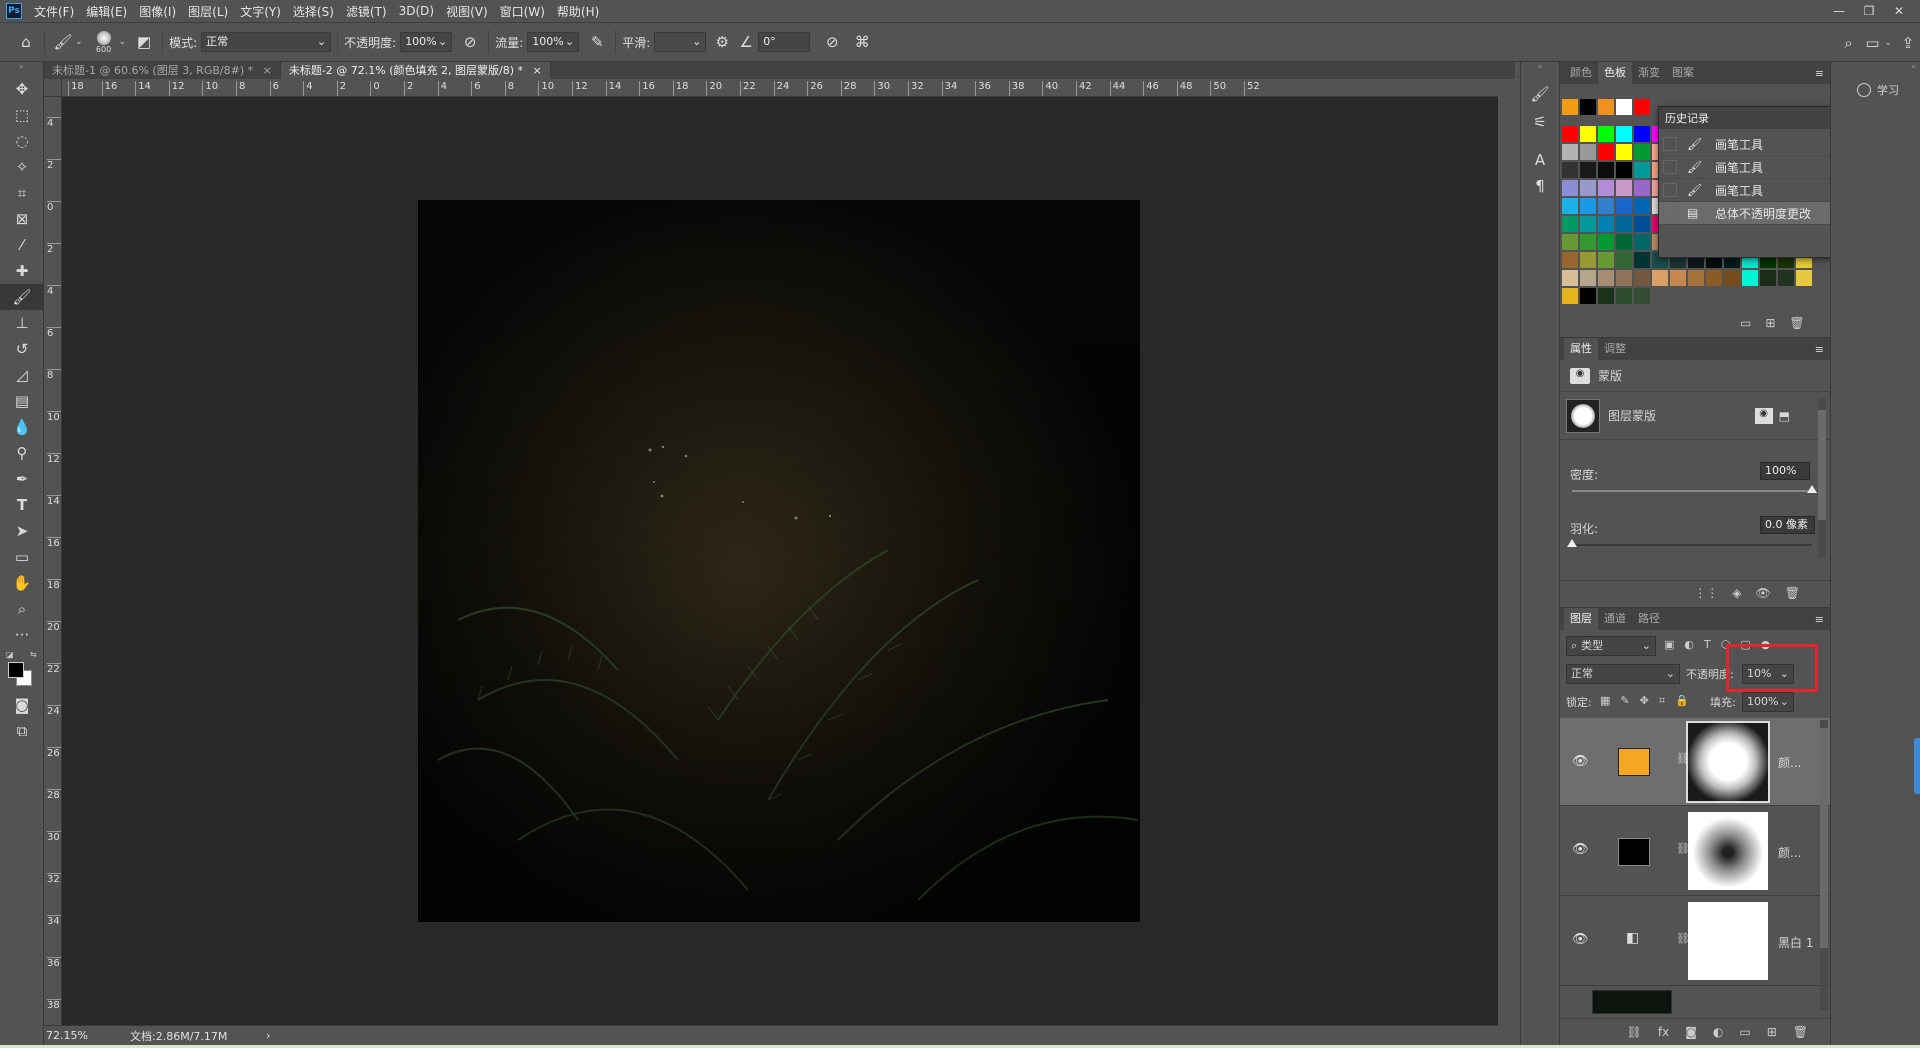 Image resolution: width=1920 pixels, height=1048 pixels. Describe the element at coordinates (1917, 766) in the screenshot. I see `side-tab` at that location.